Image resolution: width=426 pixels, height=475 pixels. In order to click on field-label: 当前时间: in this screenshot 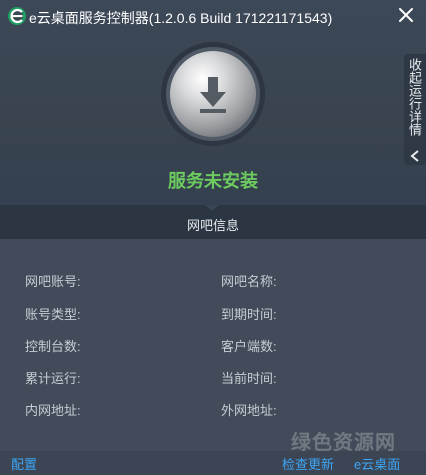, I will do `click(249, 378)`.